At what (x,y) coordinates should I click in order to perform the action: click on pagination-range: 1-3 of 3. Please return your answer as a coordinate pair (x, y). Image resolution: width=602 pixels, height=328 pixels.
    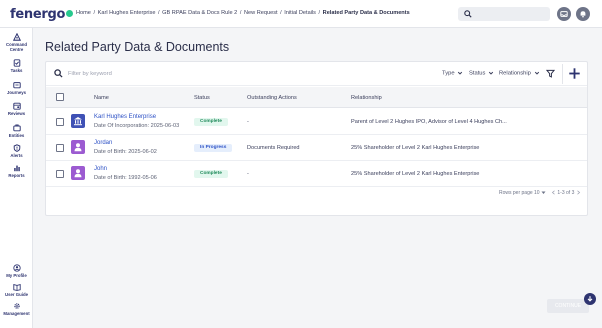
    Looking at the image, I should click on (566, 193).